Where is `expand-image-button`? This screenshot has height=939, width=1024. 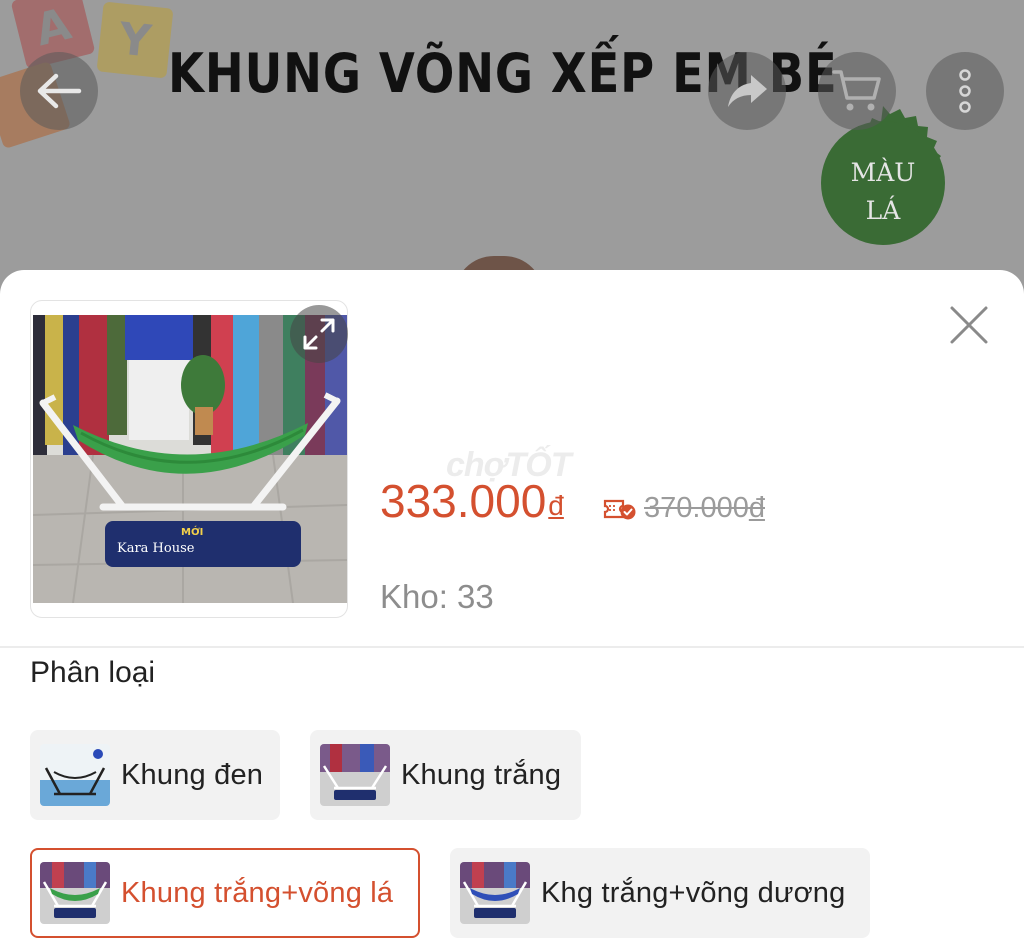 expand-image-button is located at coordinates (319, 334).